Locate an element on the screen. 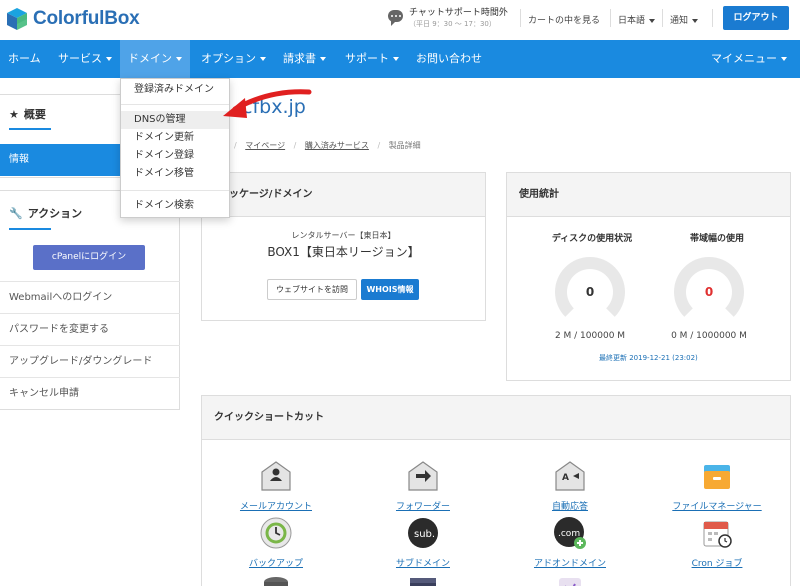 The image size is (800, 586). shortcut-addon-domains-label: アドオンドメイン is located at coordinates (569, 564).